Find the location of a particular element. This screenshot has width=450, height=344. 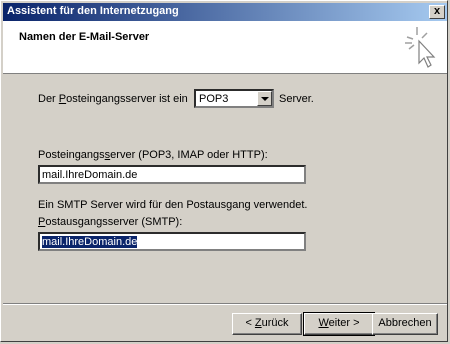

label-part: ostausgangsserver (SMTP): is located at coordinates (114, 222).